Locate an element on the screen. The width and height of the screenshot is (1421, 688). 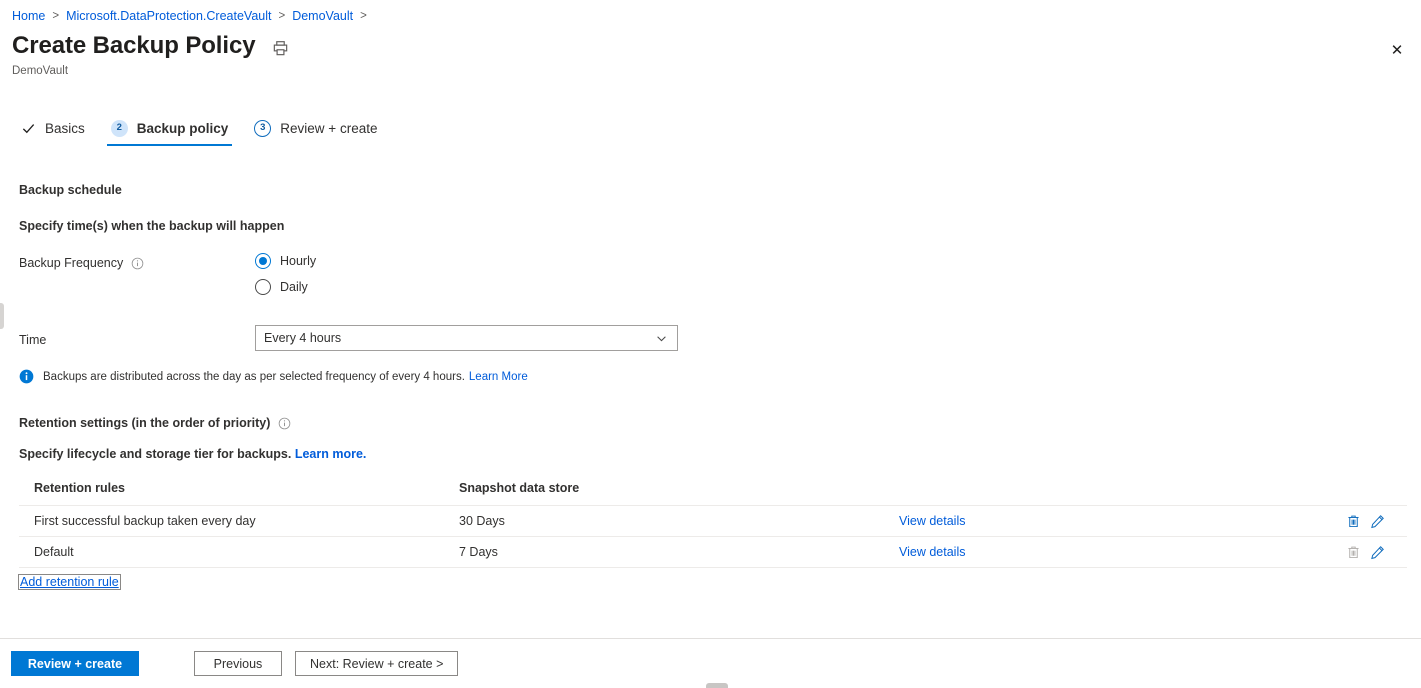
tab-basics: Basics is located at coordinates (53, 128).